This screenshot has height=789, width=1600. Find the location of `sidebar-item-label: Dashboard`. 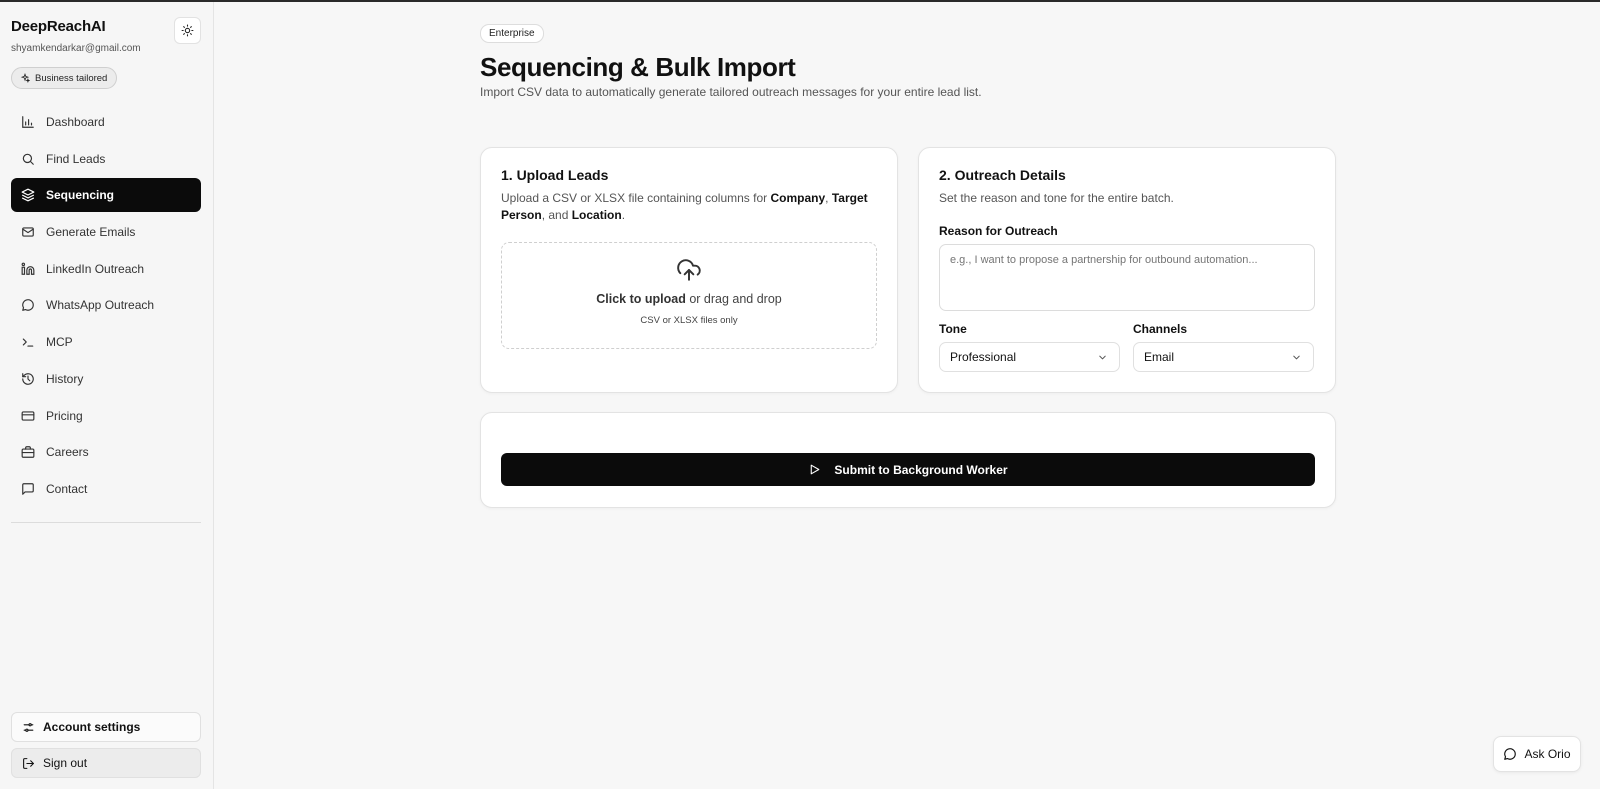

sidebar-item-label: Dashboard is located at coordinates (75, 122).